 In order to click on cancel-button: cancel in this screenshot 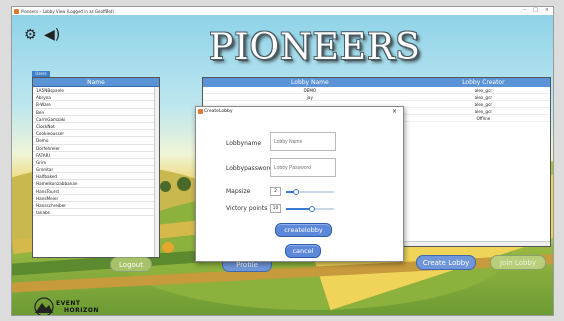, I will do `click(303, 251)`.